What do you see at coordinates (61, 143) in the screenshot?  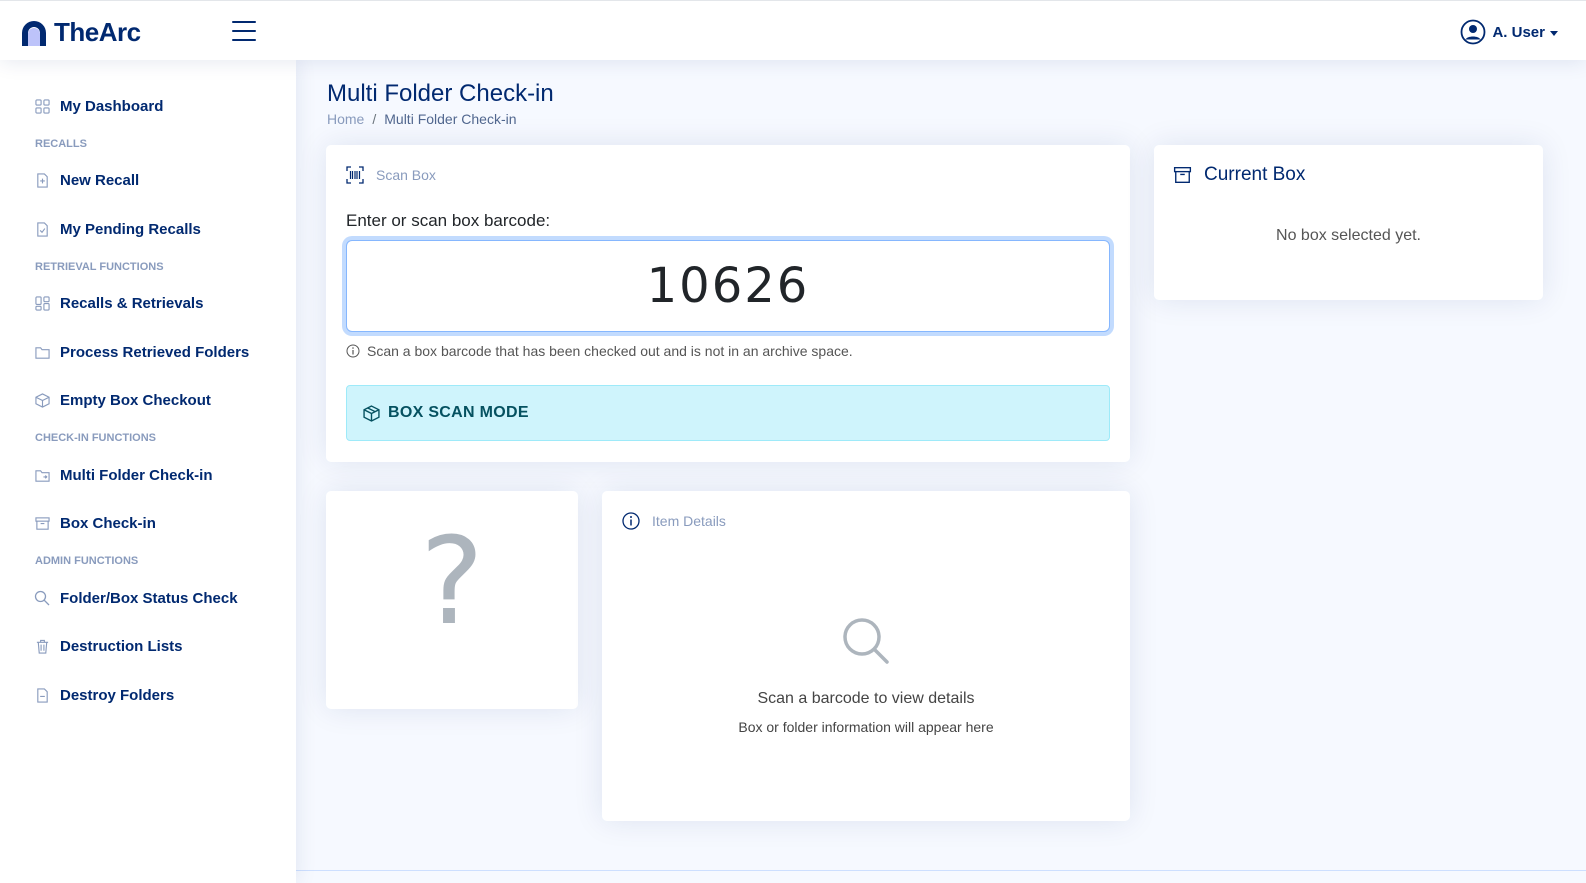 I see `sidebar-heading-recalls: RECALLS` at bounding box center [61, 143].